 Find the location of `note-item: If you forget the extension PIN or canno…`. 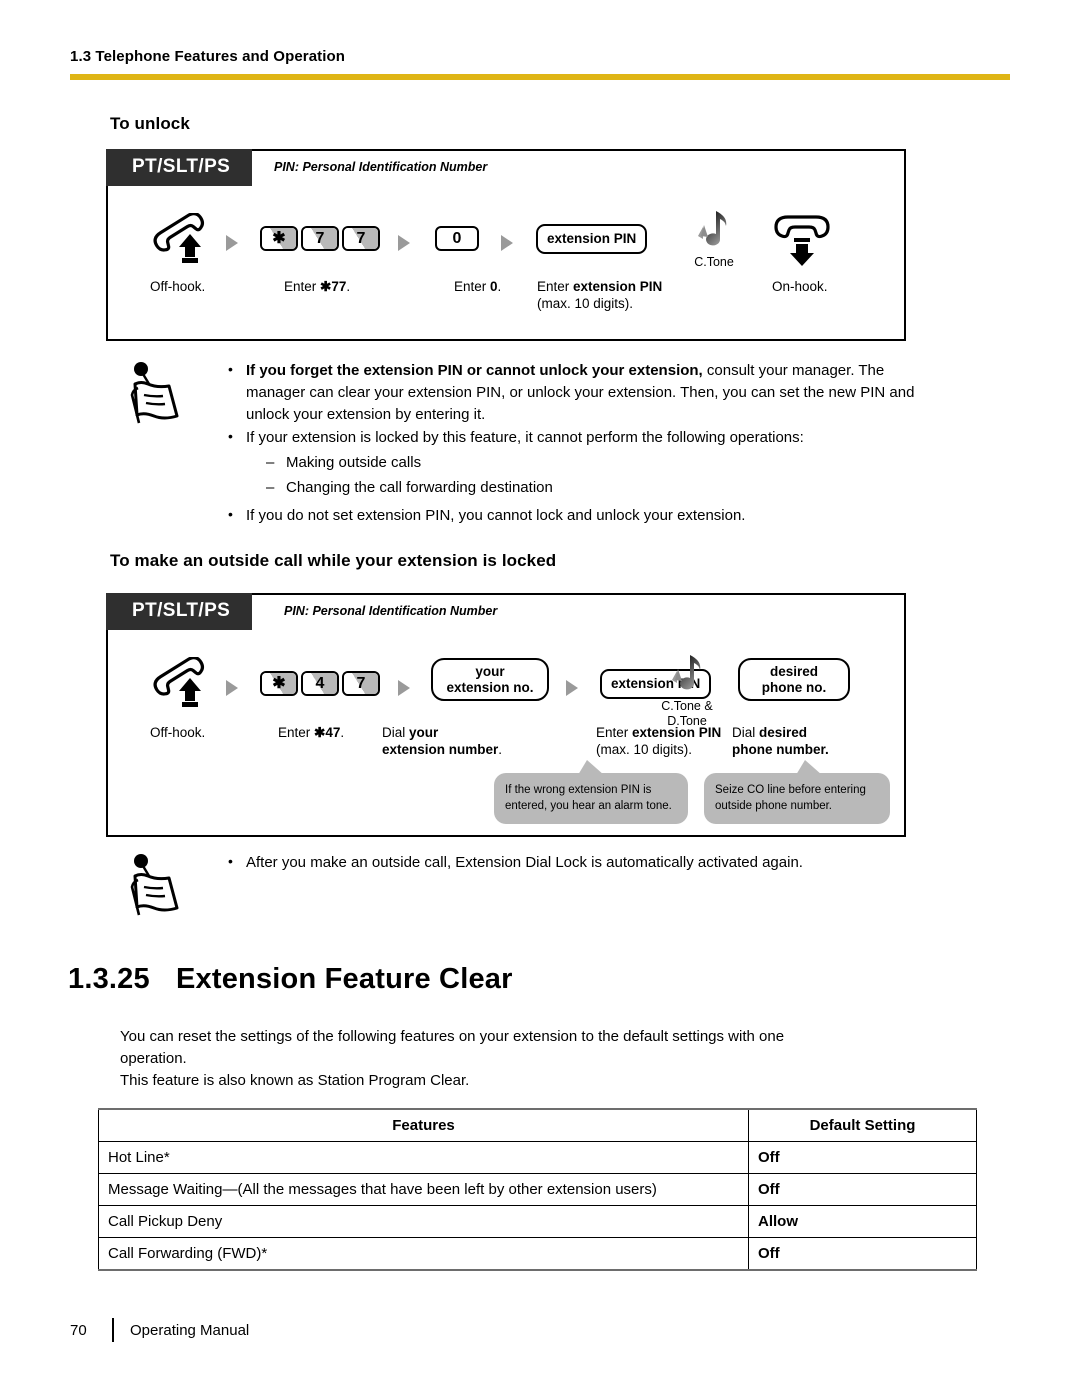

note-item: If you forget the extension PIN or canno… is located at coordinates (568, 392).